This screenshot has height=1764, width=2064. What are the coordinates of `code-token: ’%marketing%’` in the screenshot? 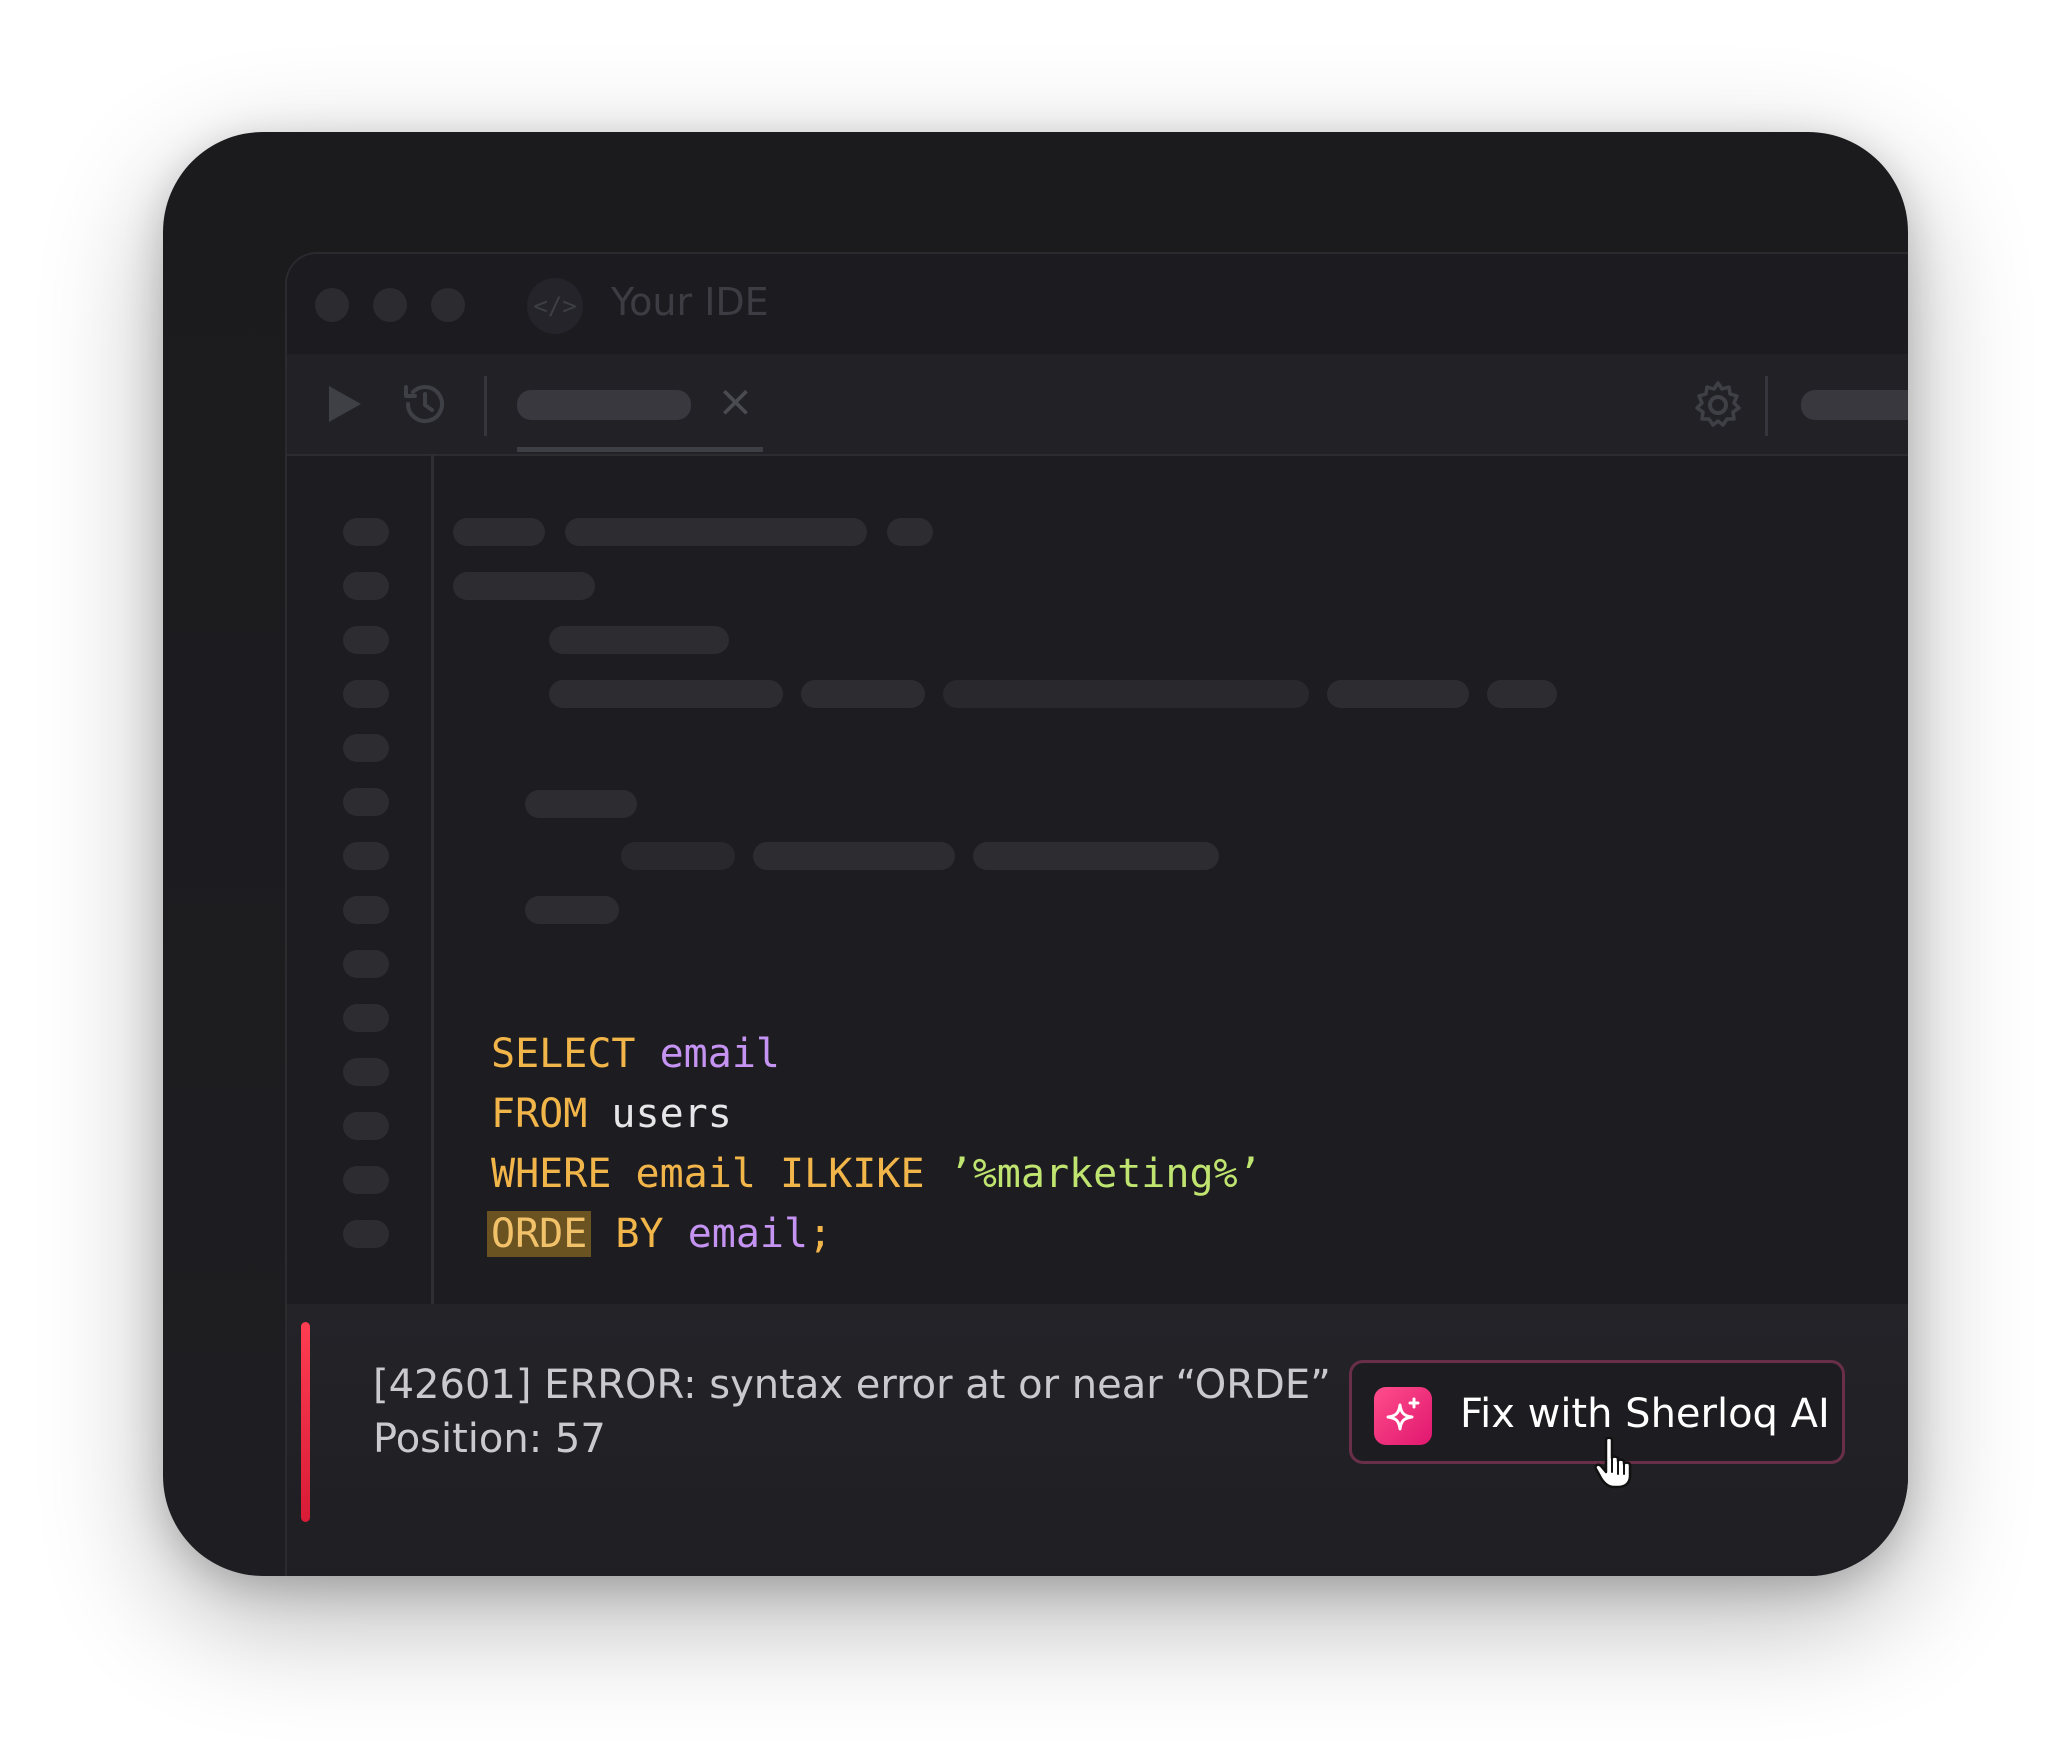 It's located at (1105, 1174).